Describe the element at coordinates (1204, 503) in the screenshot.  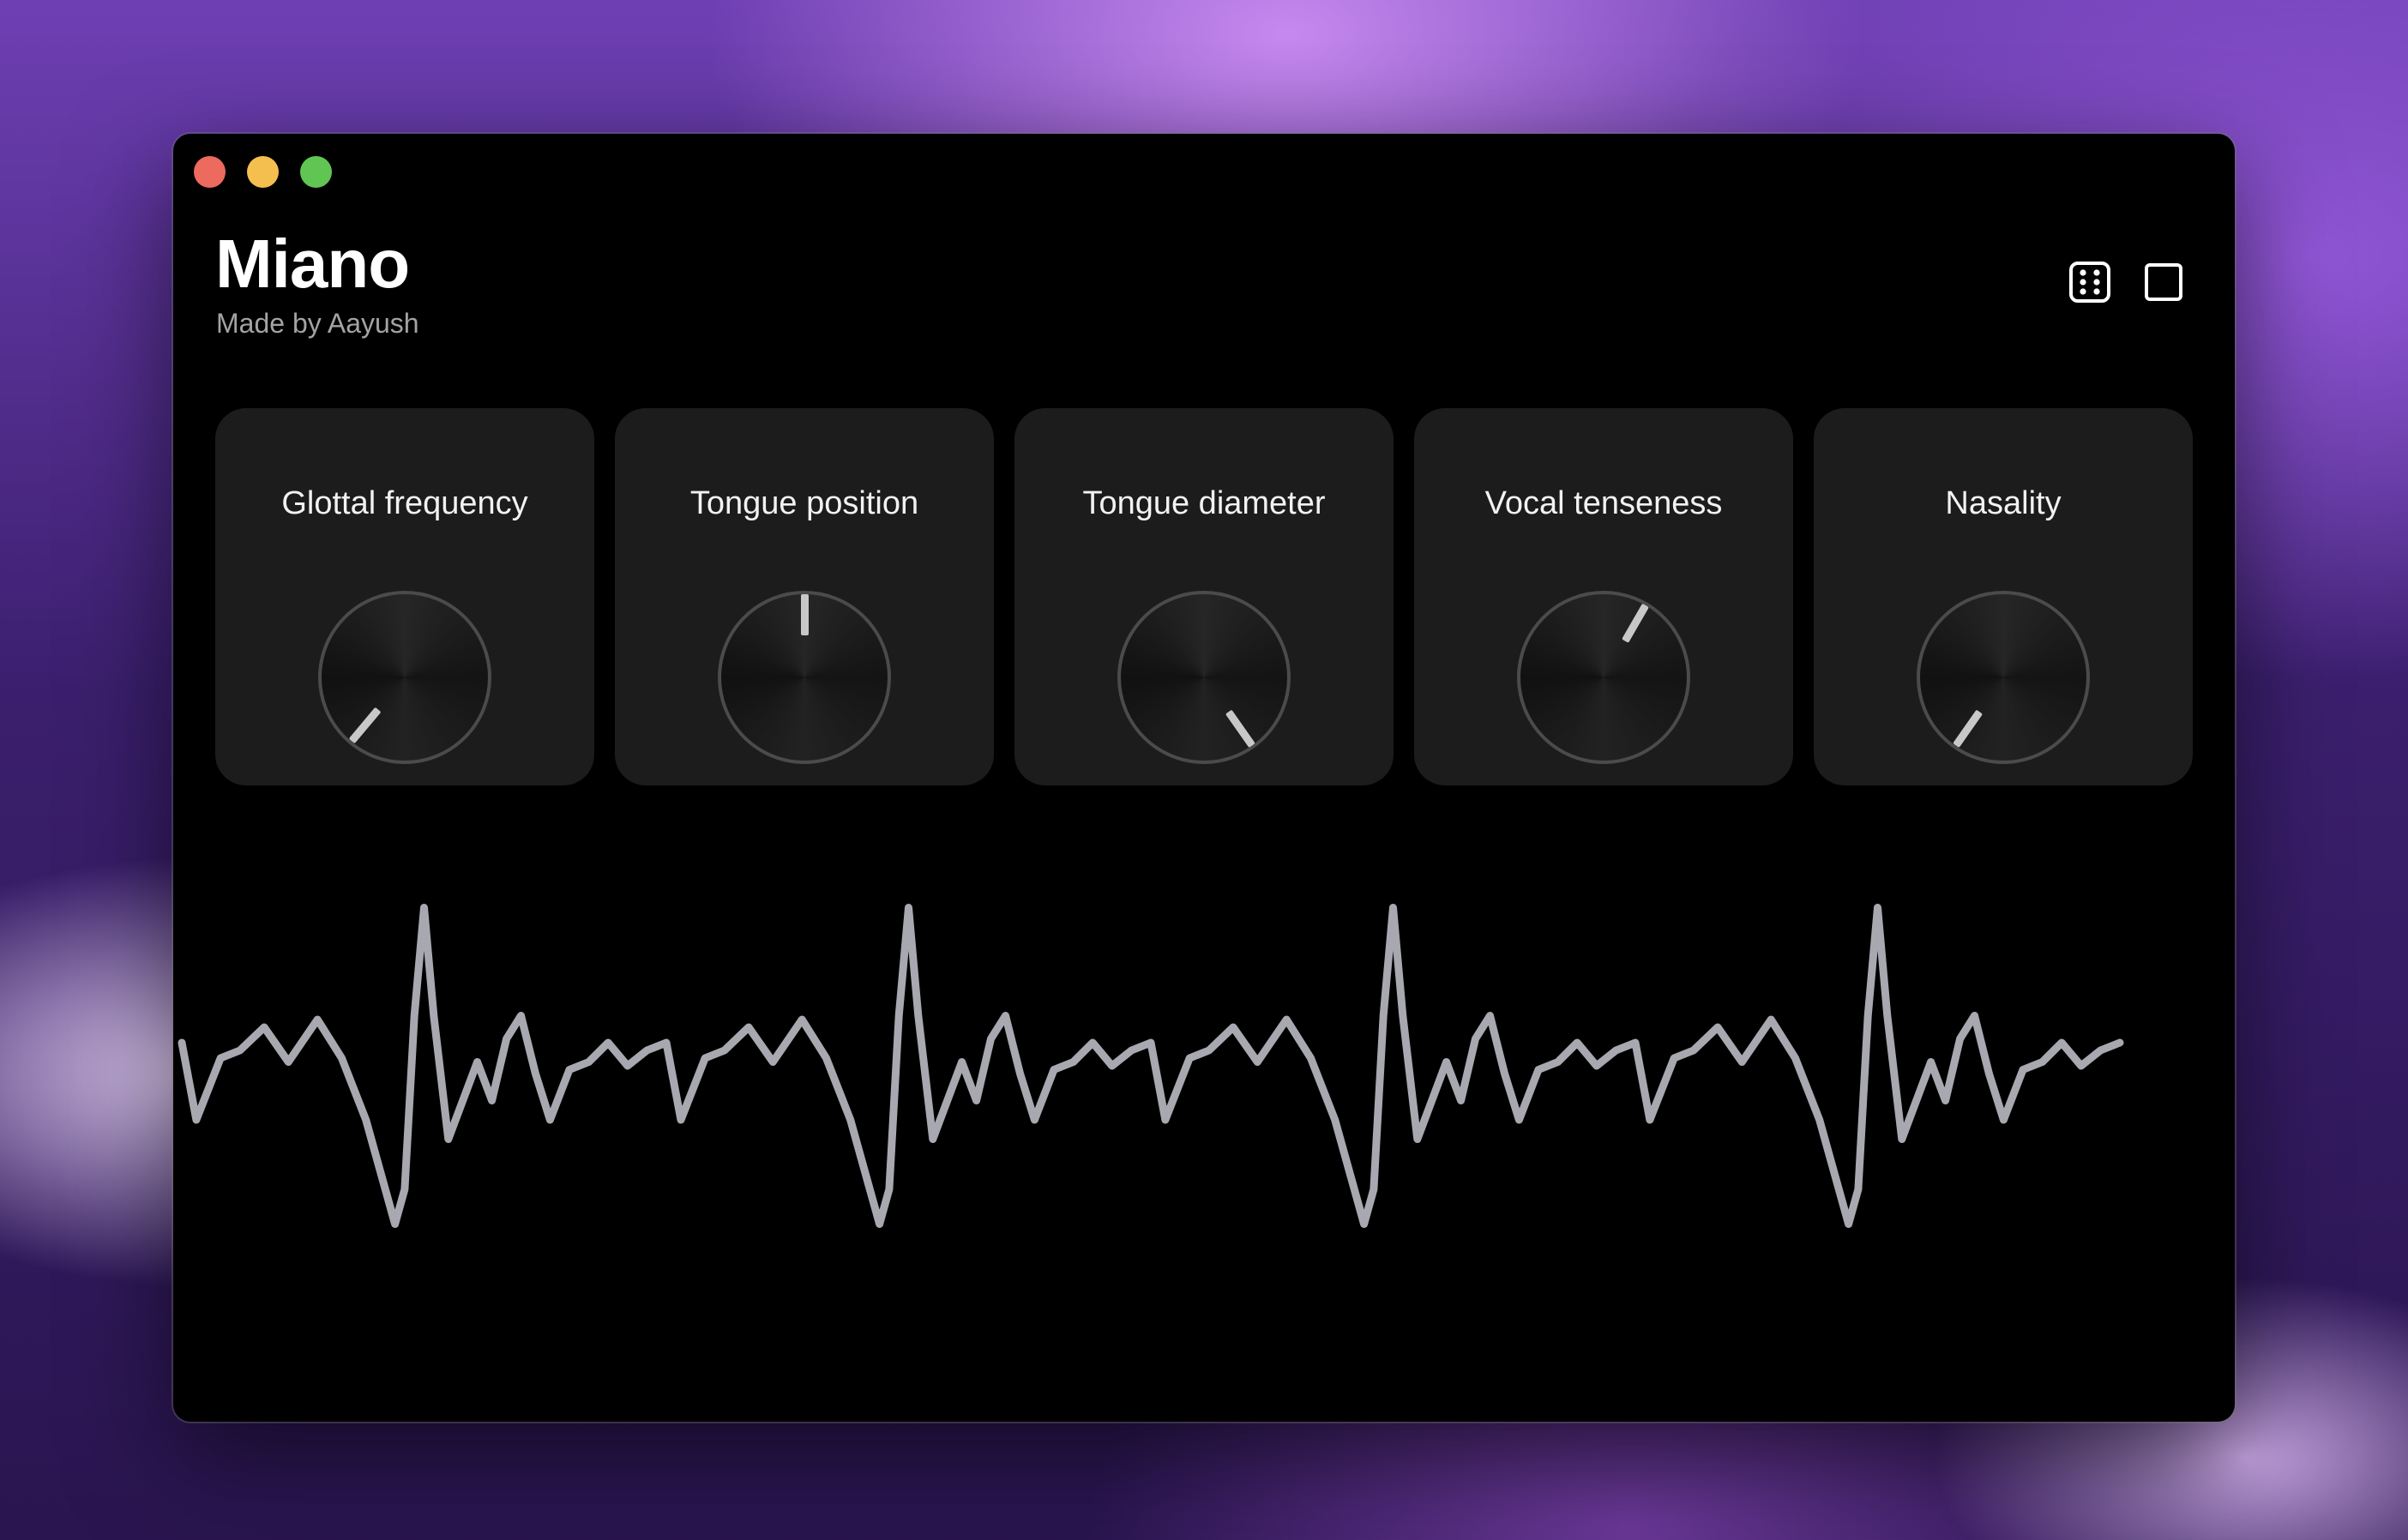
I see `control-label: Tongue diameter` at that location.